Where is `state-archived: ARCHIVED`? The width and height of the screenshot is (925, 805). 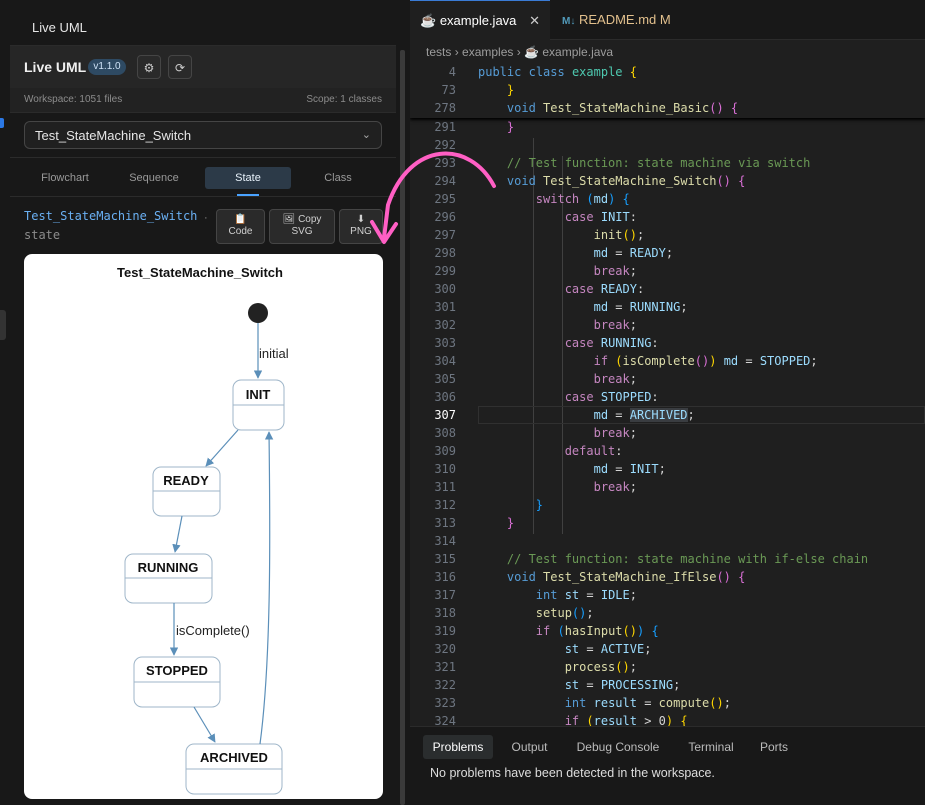 state-archived: ARCHIVED is located at coordinates (234, 769).